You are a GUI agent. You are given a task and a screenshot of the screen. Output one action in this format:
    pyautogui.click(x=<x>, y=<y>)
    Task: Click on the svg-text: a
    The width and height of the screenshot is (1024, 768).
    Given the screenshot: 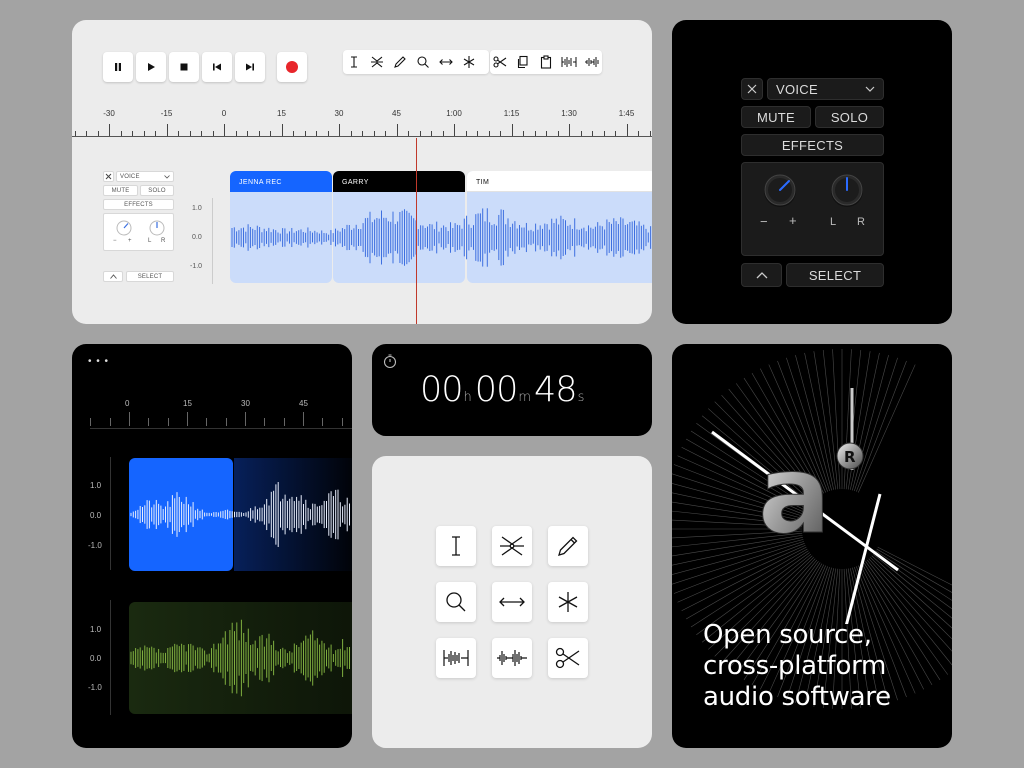 What is the action you would take?
    pyautogui.click(x=794, y=495)
    